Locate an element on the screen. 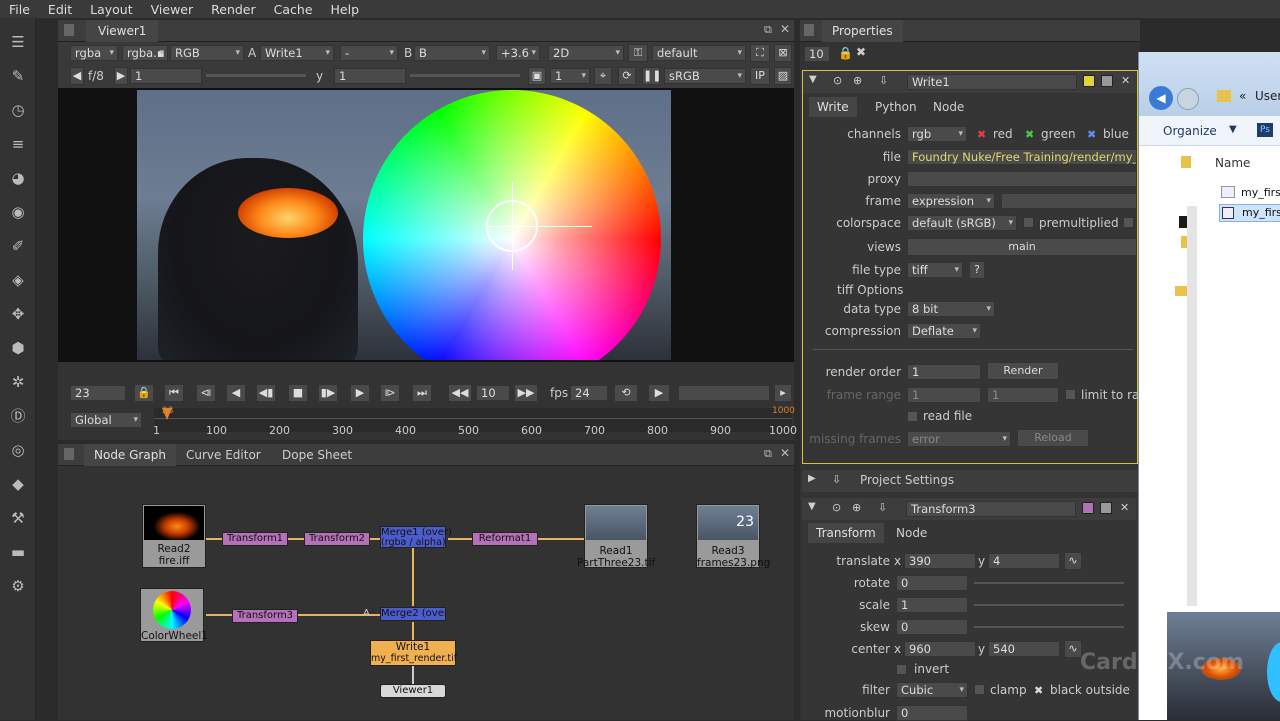  filter-select: Cubic is located at coordinates (932, 690).